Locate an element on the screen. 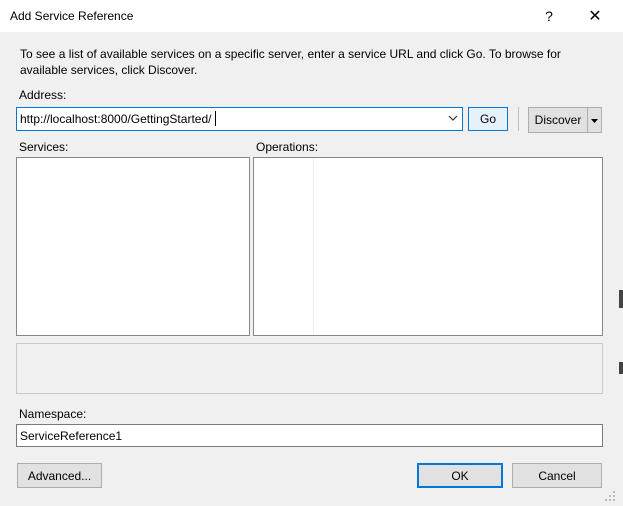 This screenshot has height=506, width=623. toolbar-separator is located at coordinates (518, 119).